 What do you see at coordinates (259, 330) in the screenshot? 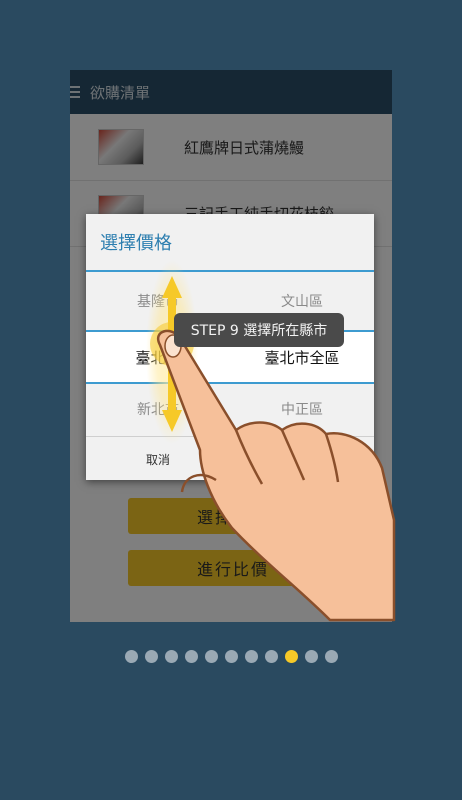
I see `step-tooltip: STEP 9 選擇所在縣市` at bounding box center [259, 330].